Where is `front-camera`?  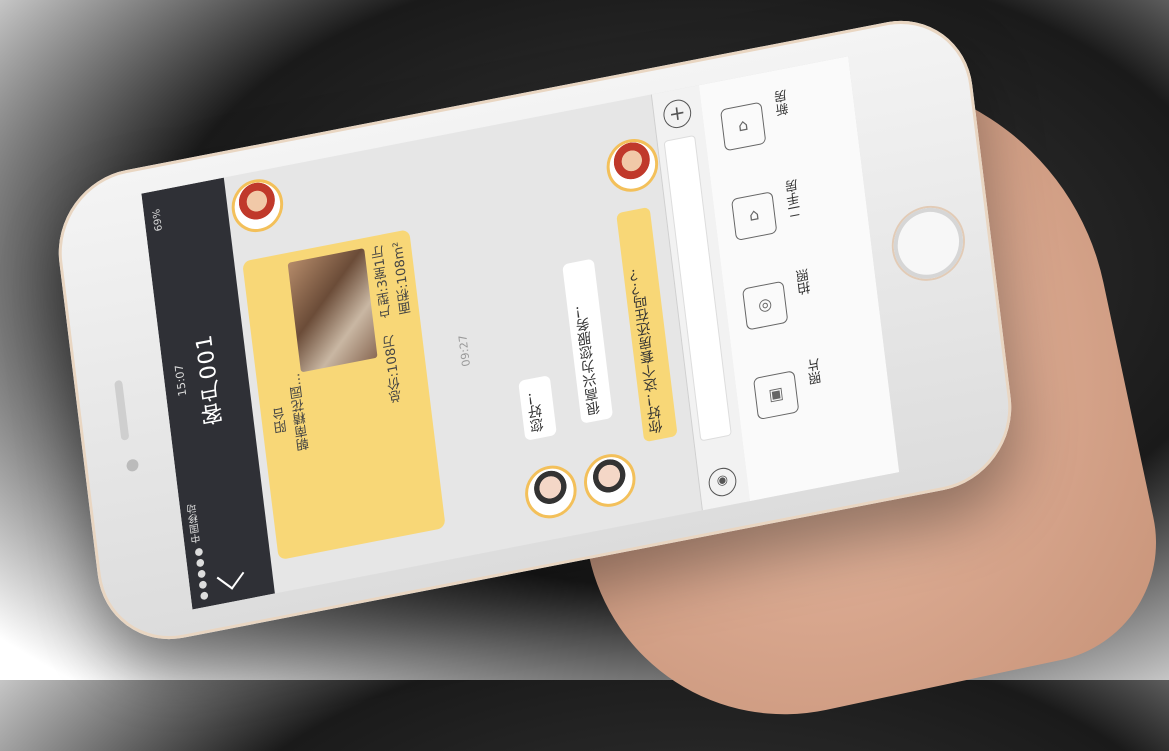
front-camera is located at coordinates (132, 465).